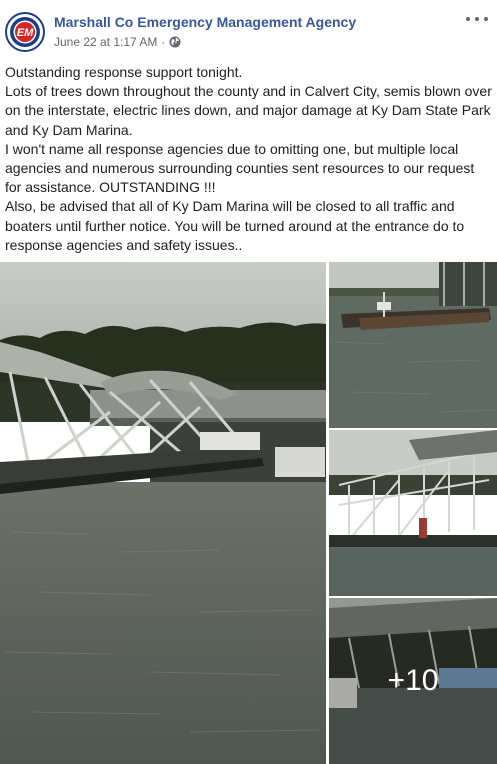 The height and width of the screenshot is (764, 497). Describe the element at coordinates (413, 513) in the screenshot. I see `photo-collapsed-frames` at that location.